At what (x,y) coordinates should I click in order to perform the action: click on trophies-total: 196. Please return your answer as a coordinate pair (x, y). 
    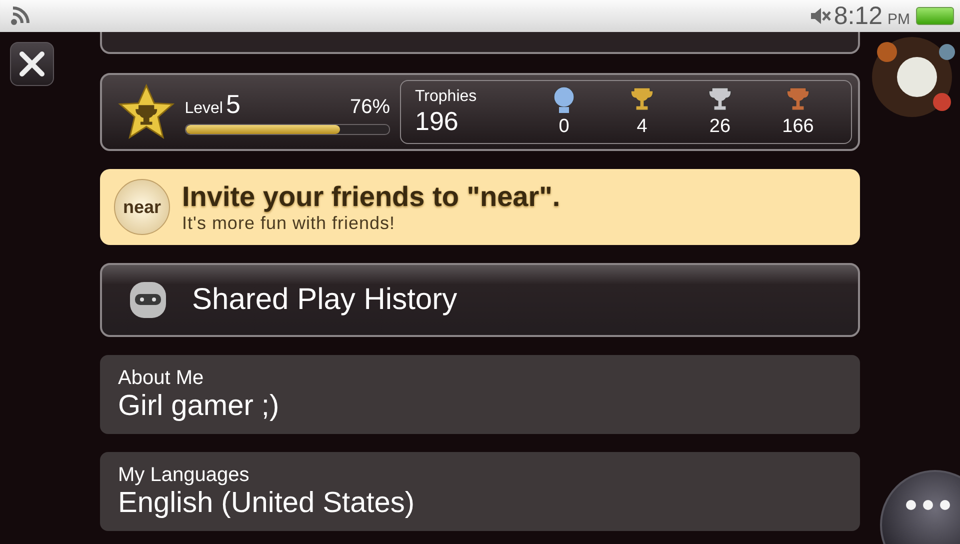
    Looking at the image, I should click on (437, 121).